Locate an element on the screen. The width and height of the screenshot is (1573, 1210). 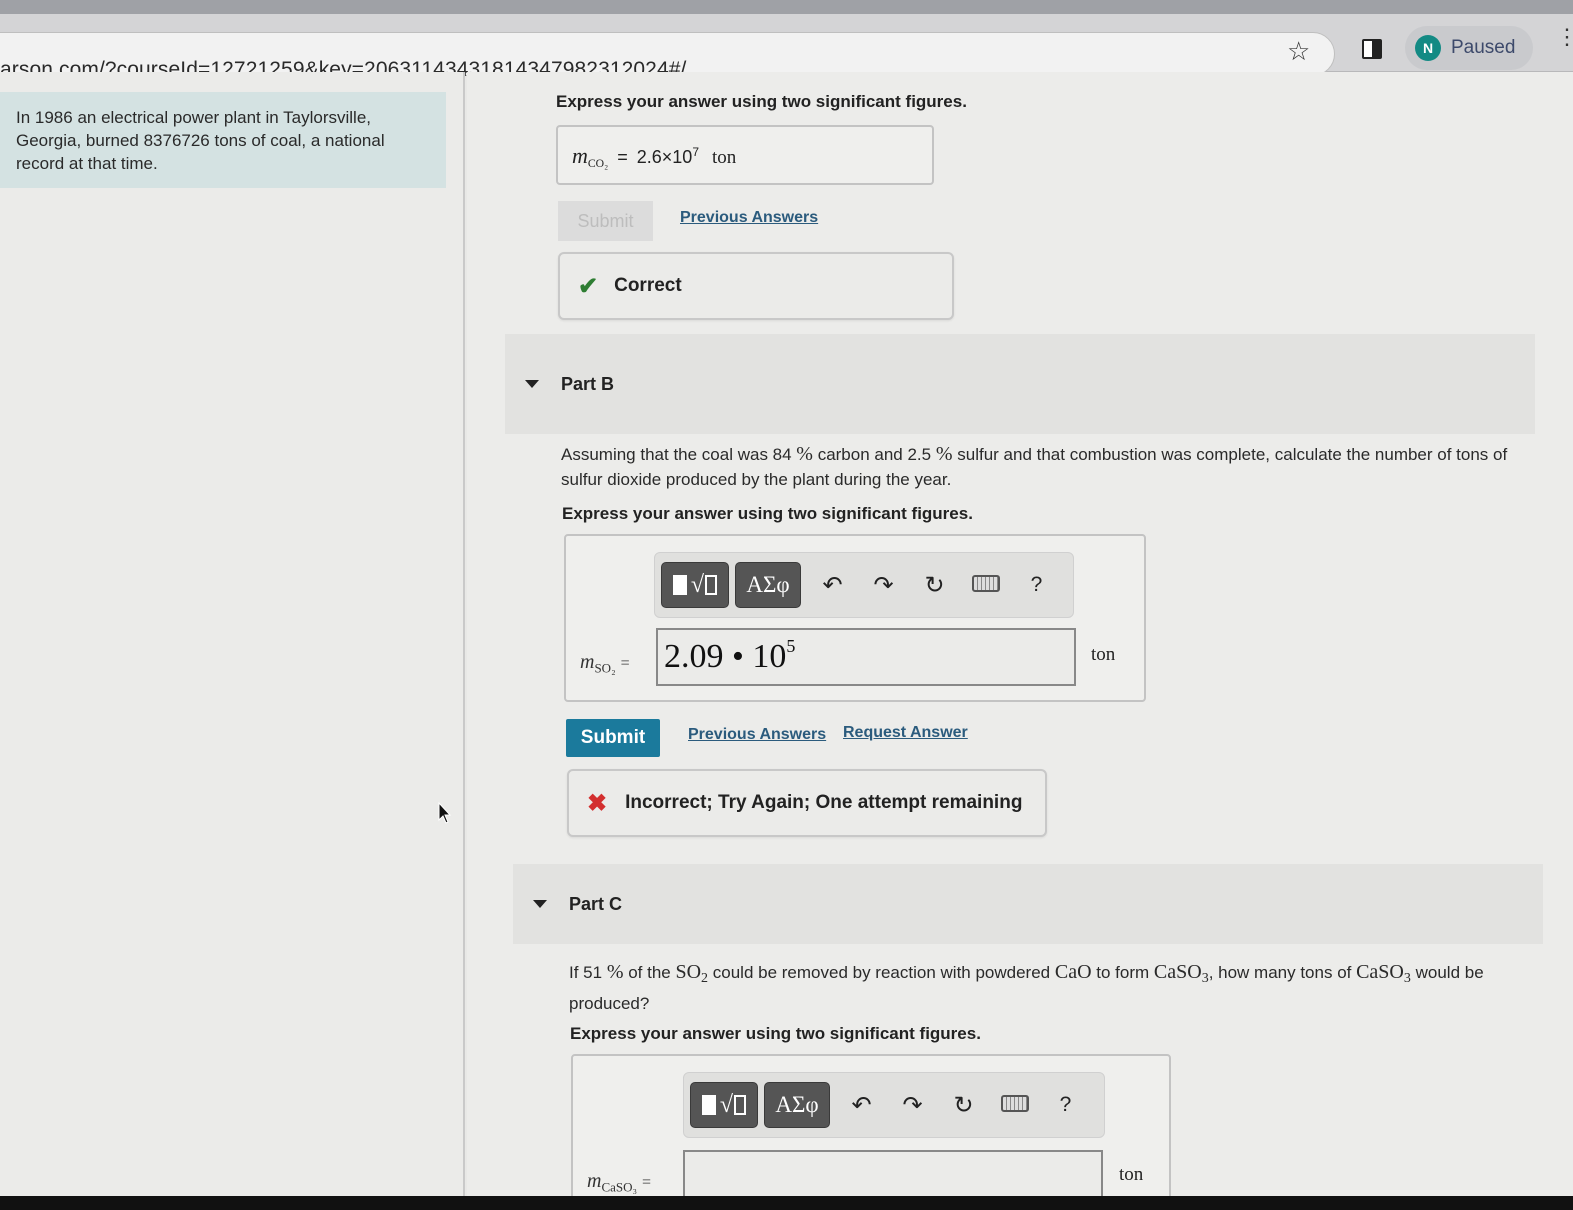
part-b-answer-label: mSO₂ = is located at coordinates (605, 664).